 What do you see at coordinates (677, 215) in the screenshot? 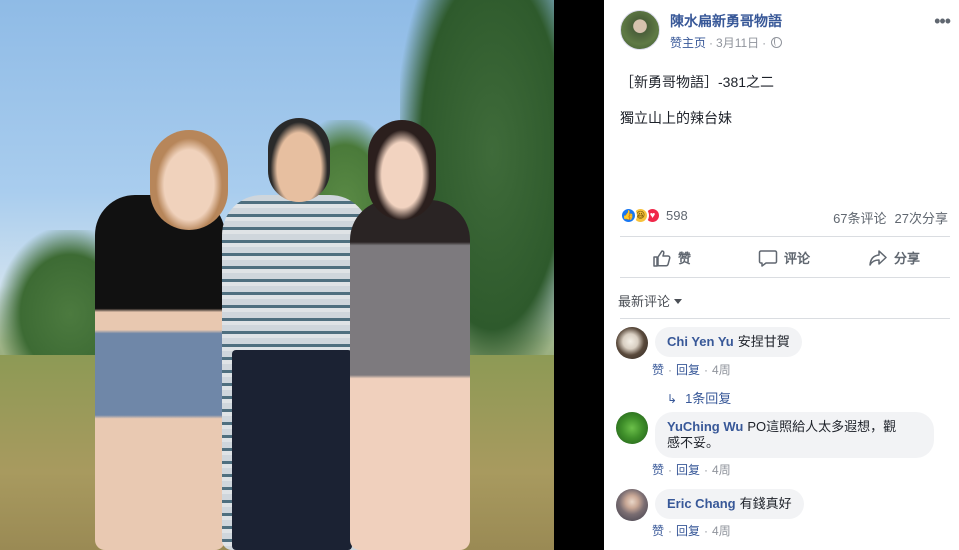
I see `reaction-count: 598` at bounding box center [677, 215].